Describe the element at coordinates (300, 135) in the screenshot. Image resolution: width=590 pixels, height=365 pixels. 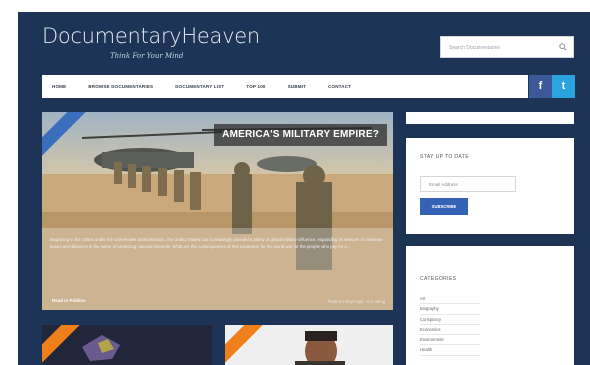
I see `featured-title: AMERICA'S MILITARY EMPIRE?` at that location.